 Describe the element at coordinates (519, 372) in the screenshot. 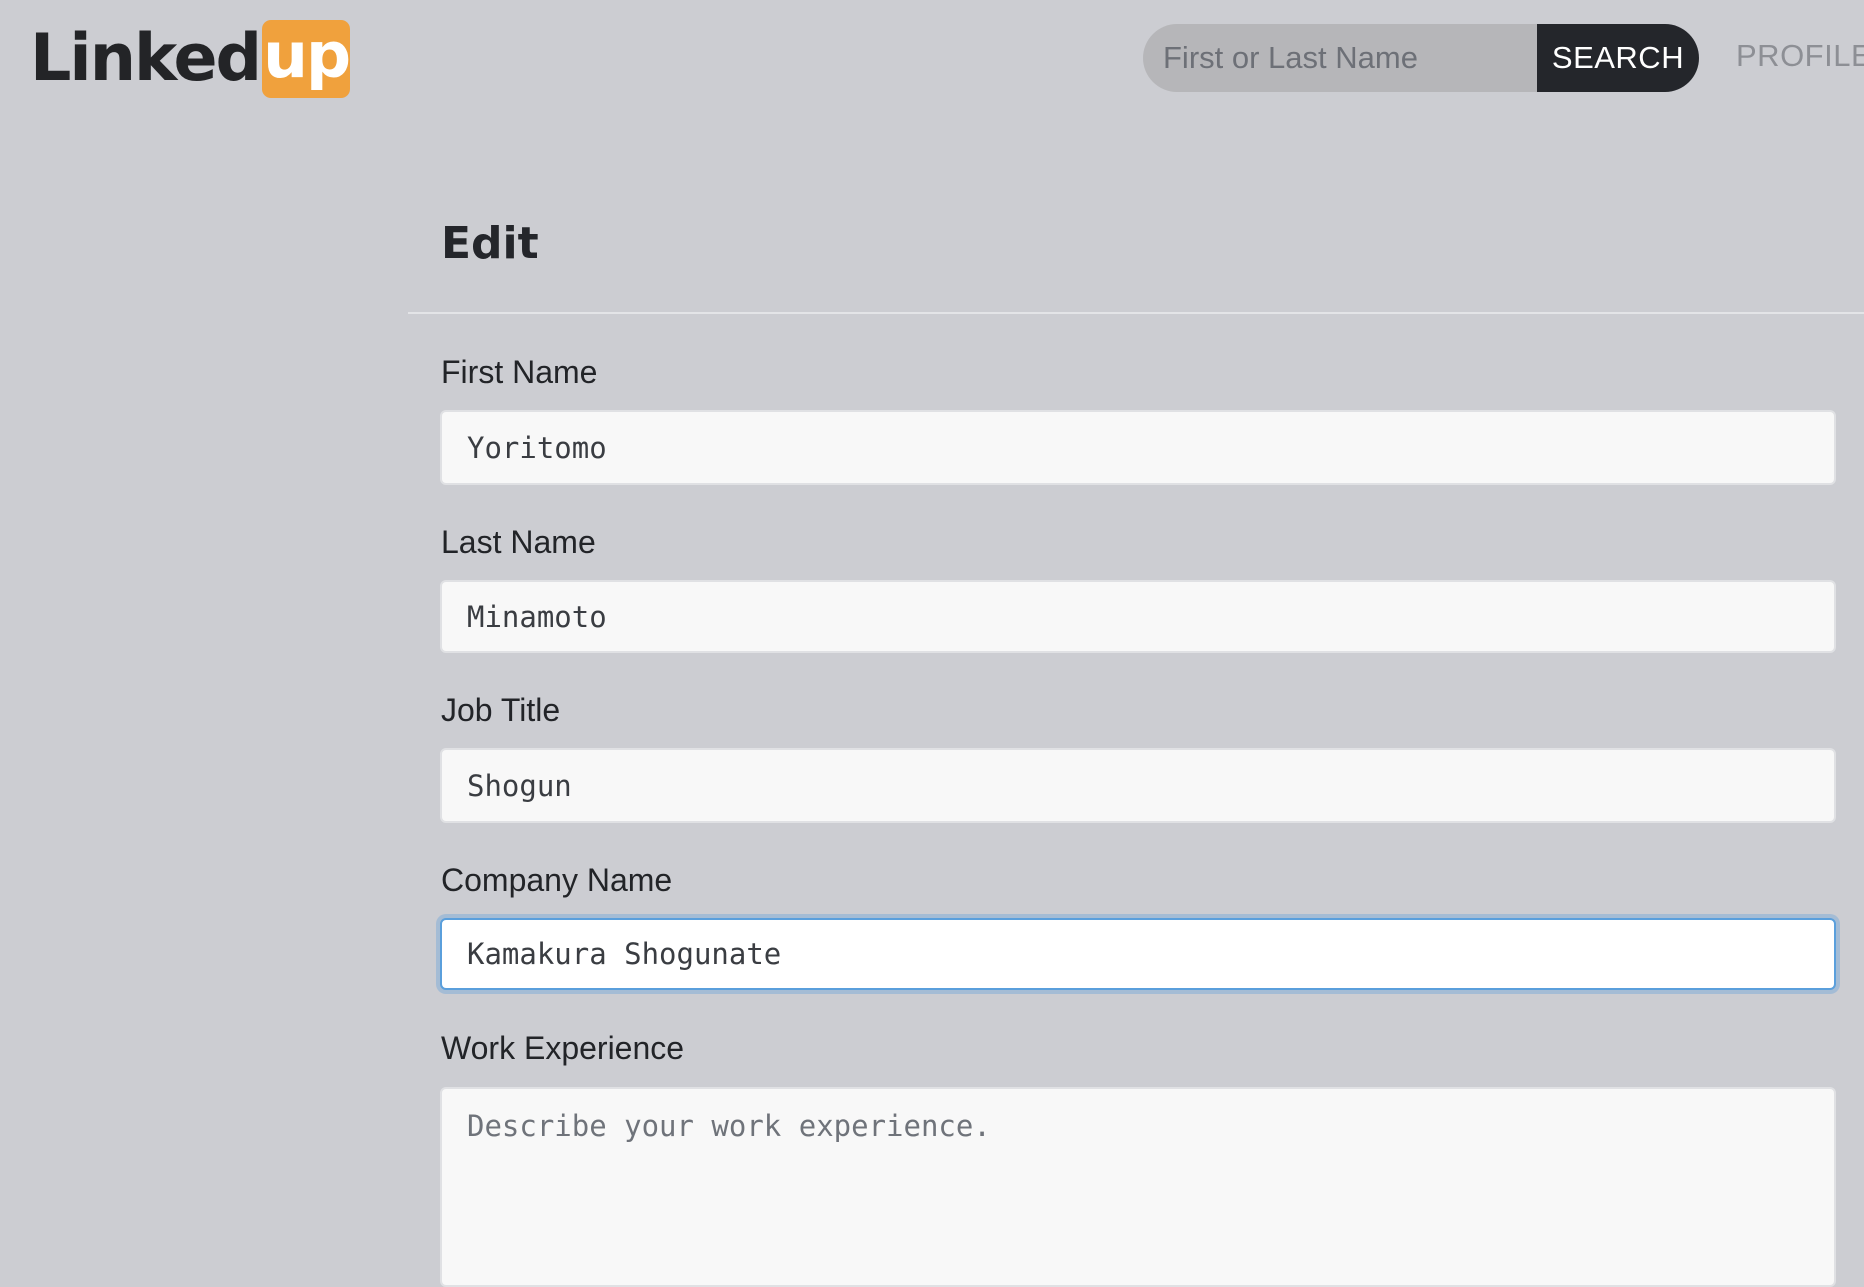

I see `first-name-label: First Name` at that location.